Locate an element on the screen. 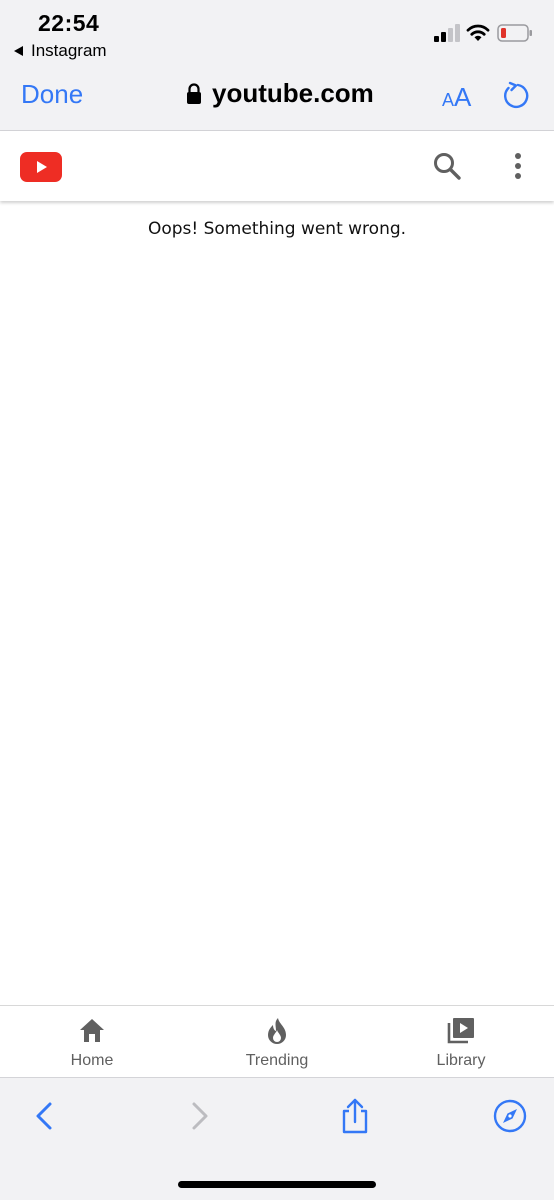 This screenshot has width=554, height=1200. reload-icon is located at coordinates (515, 95).